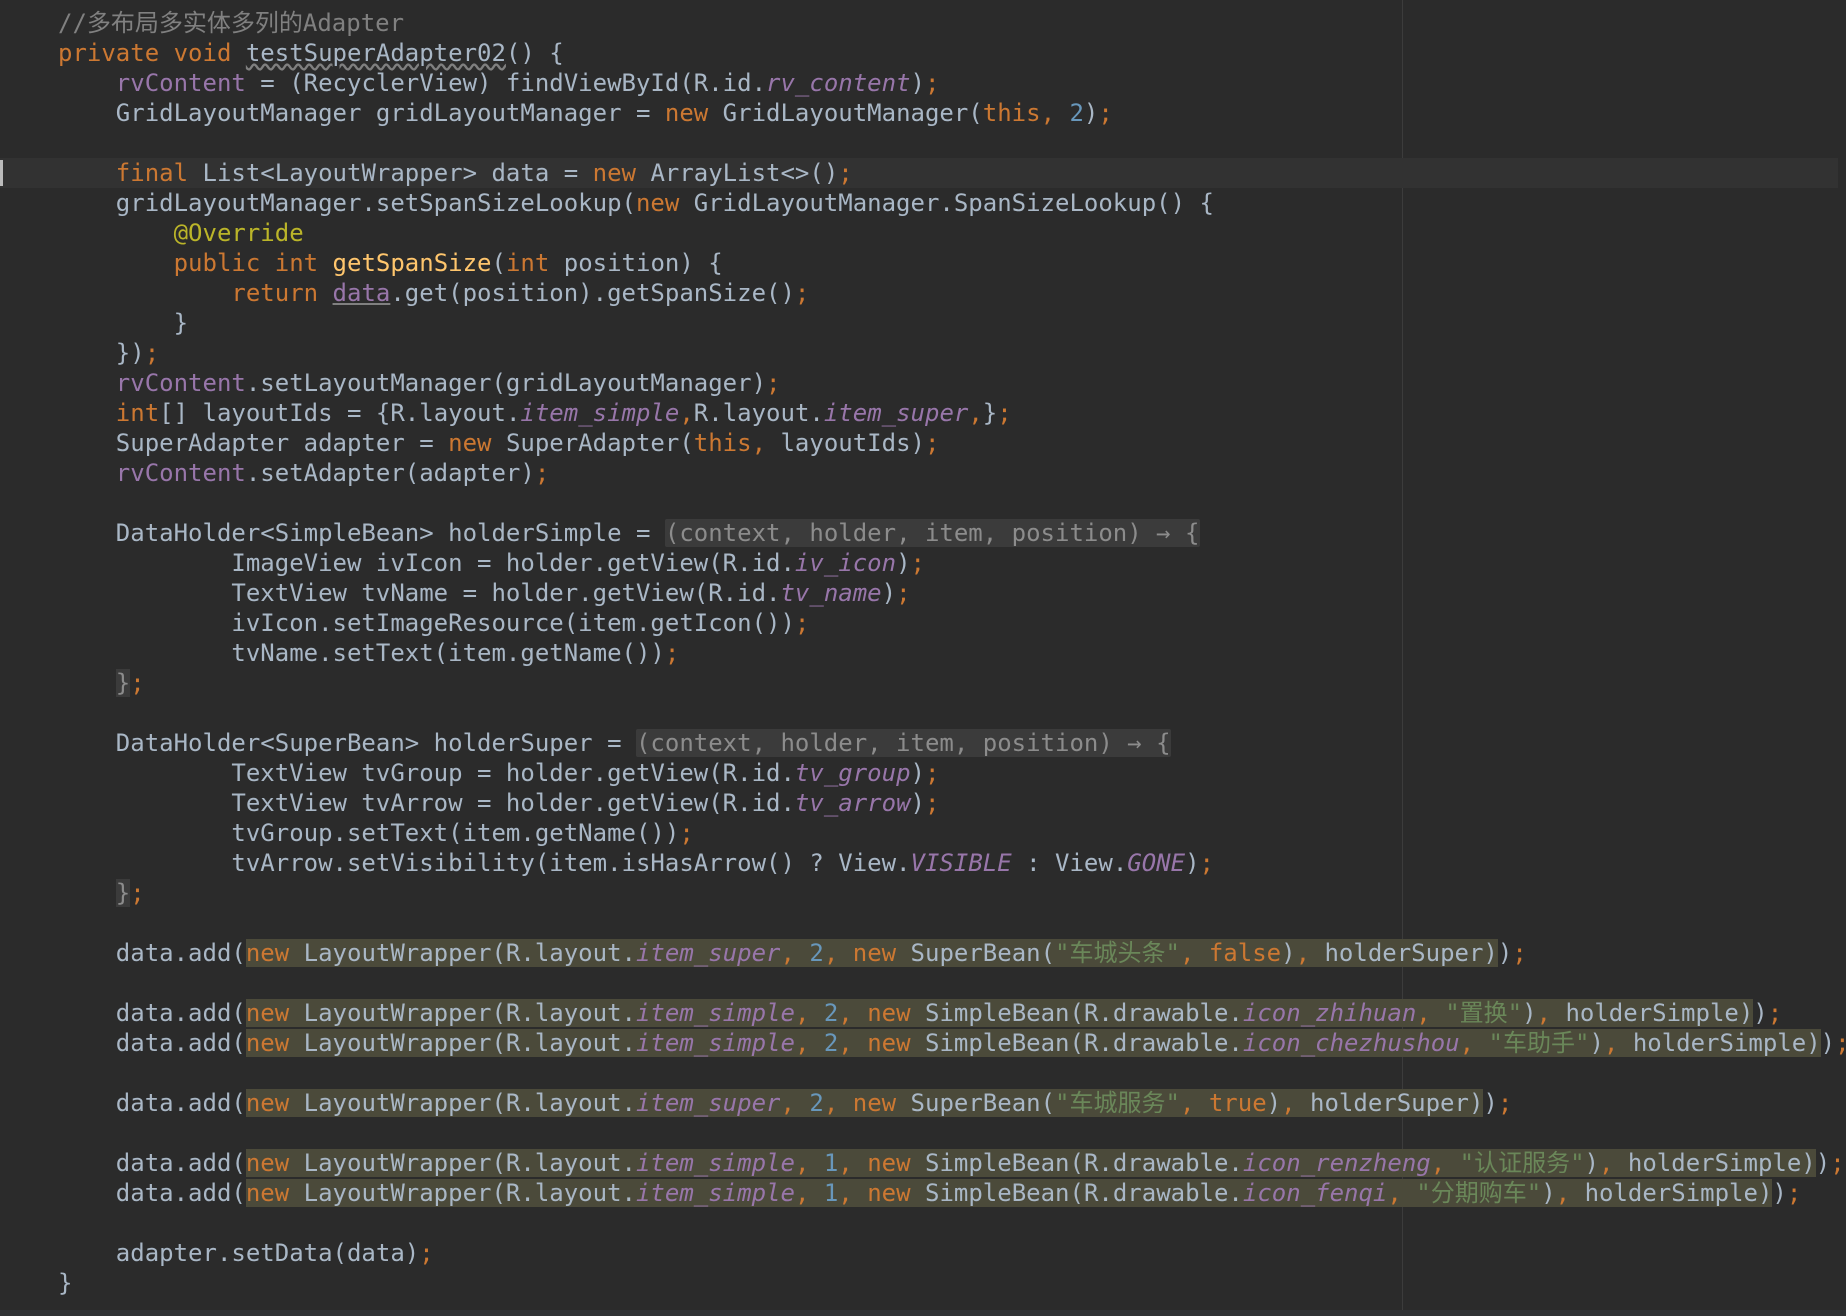  I want to click on code-token: .setAdapter(adapter), so click(390, 473).